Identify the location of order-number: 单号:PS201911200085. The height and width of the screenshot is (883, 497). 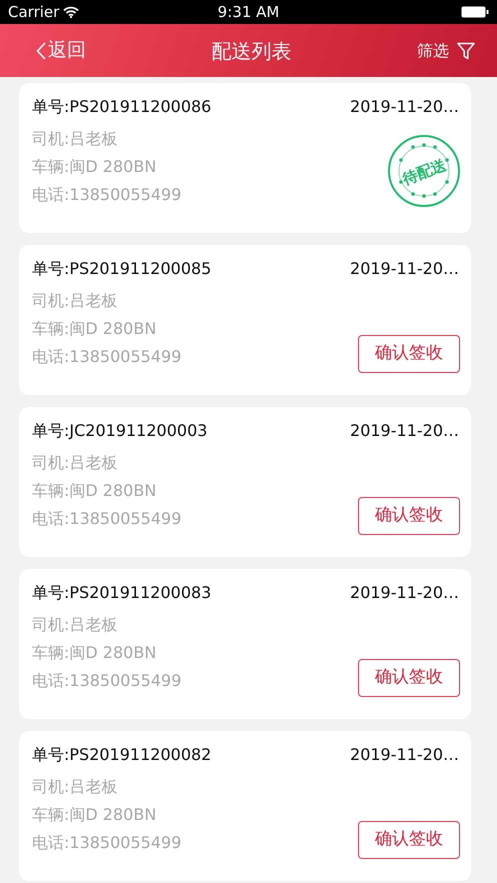
(122, 269).